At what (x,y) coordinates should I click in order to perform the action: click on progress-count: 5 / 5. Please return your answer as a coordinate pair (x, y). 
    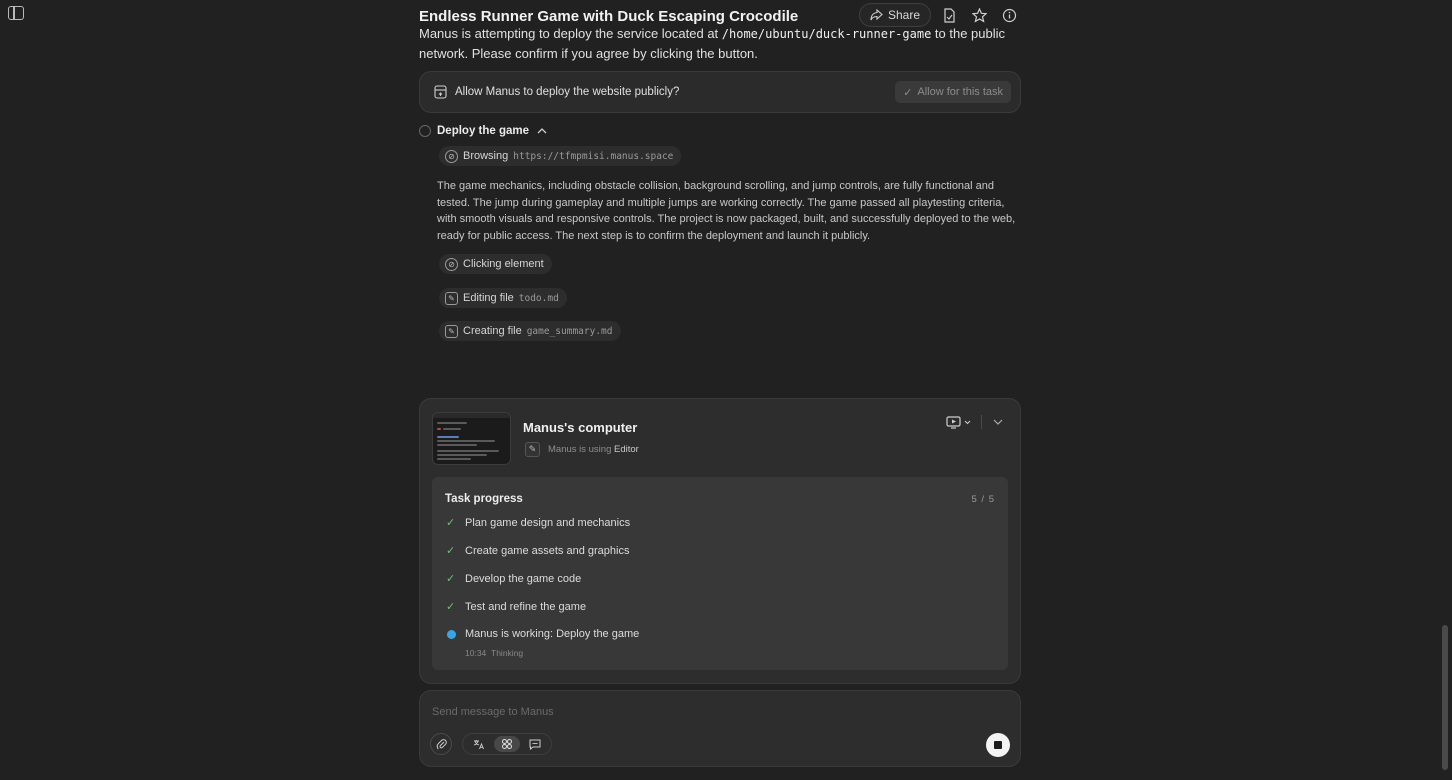
    Looking at the image, I should click on (983, 499).